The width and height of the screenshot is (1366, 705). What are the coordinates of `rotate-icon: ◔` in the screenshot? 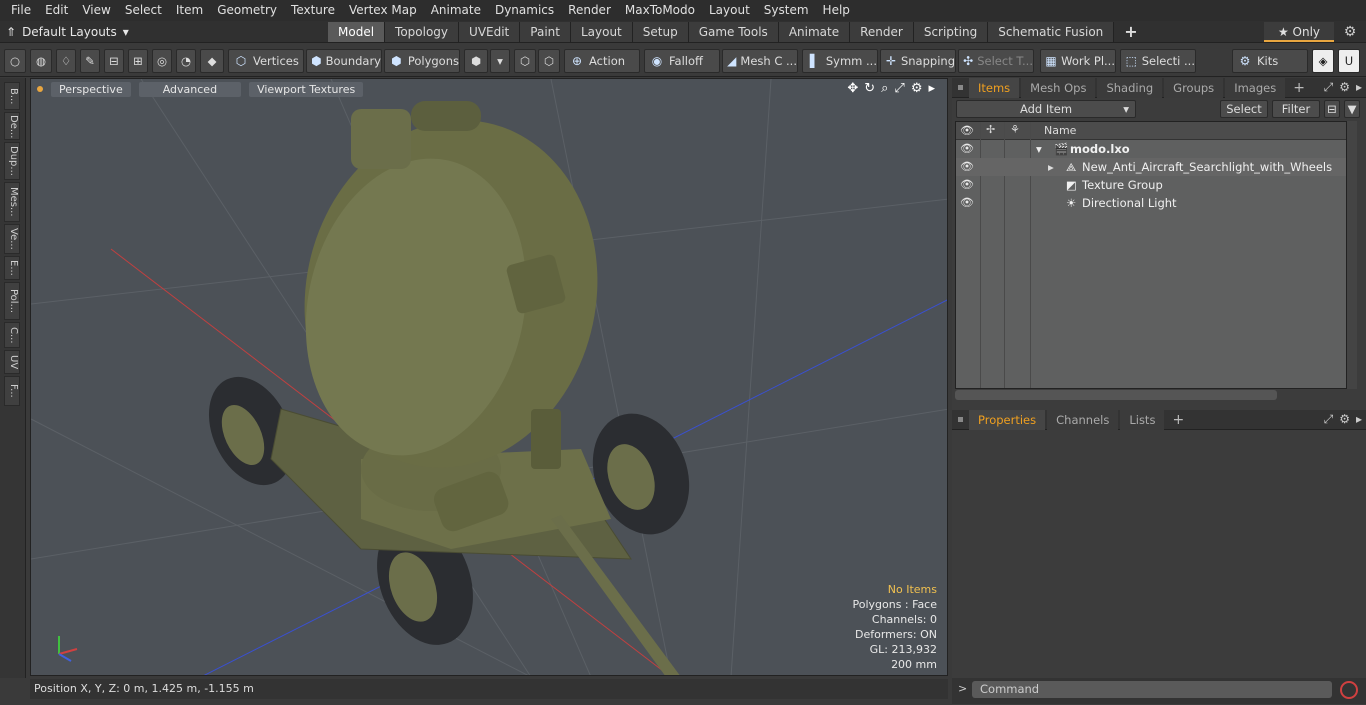 It's located at (186, 61).